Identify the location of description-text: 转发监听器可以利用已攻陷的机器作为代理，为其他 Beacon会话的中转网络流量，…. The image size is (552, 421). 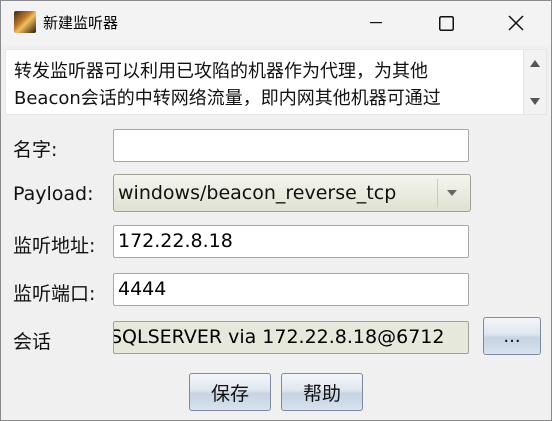
(227, 85).